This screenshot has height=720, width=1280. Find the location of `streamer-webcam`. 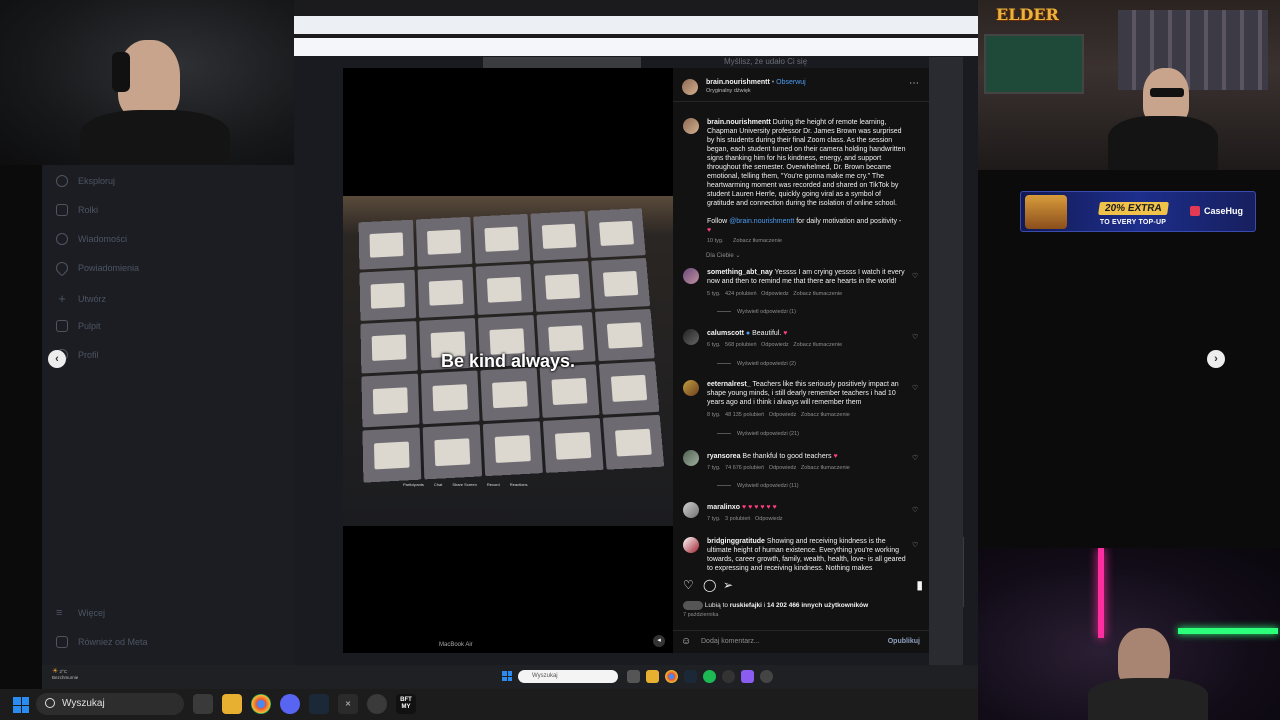

streamer-webcam is located at coordinates (147, 82).